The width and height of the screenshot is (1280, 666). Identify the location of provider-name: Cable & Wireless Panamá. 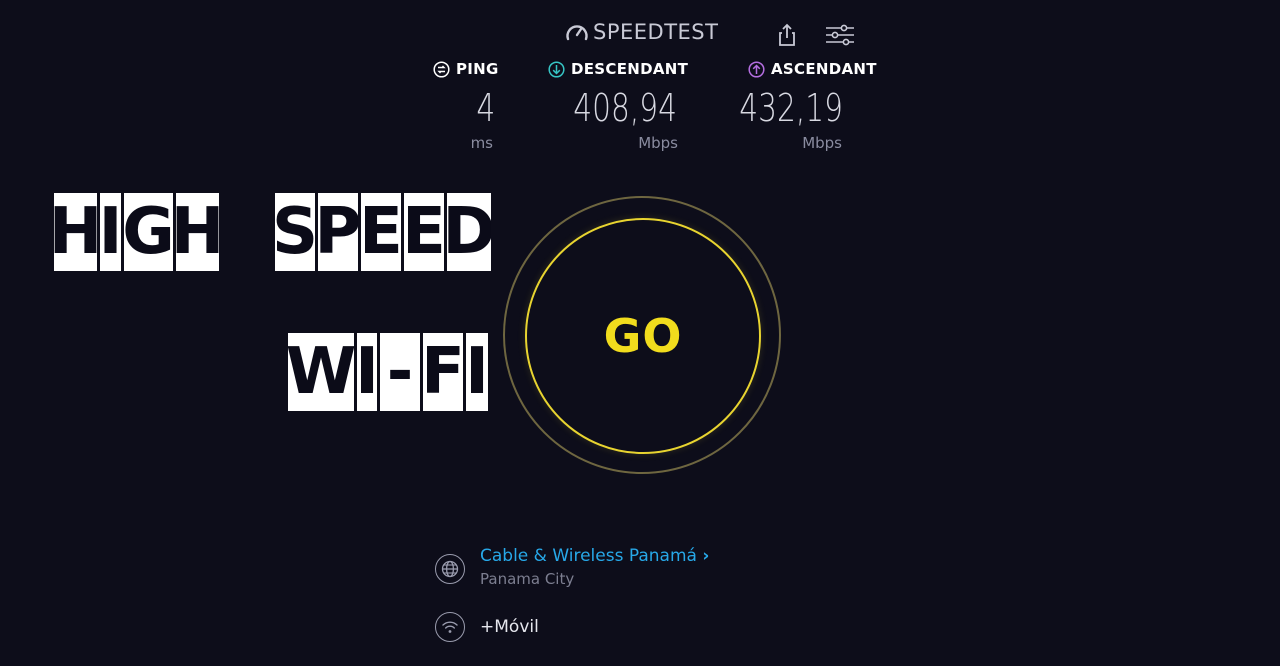
(588, 556).